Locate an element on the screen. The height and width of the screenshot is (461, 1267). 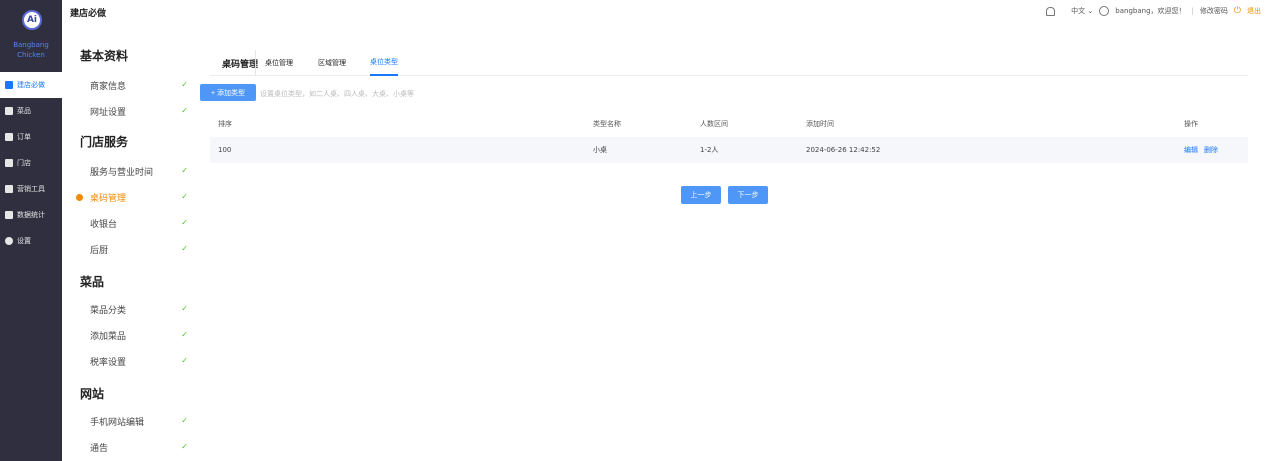
nav-item-stats: 数据统计 is located at coordinates (31, 215).